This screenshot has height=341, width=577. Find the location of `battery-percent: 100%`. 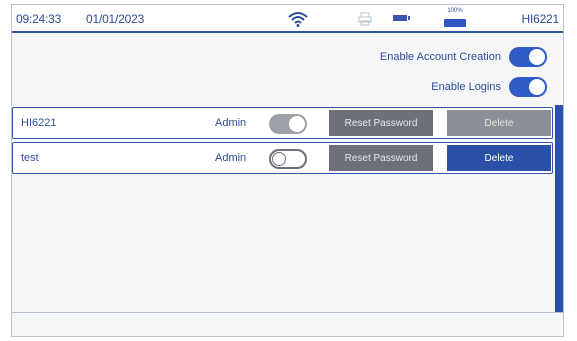

battery-percent: 100% is located at coordinates (455, 11).